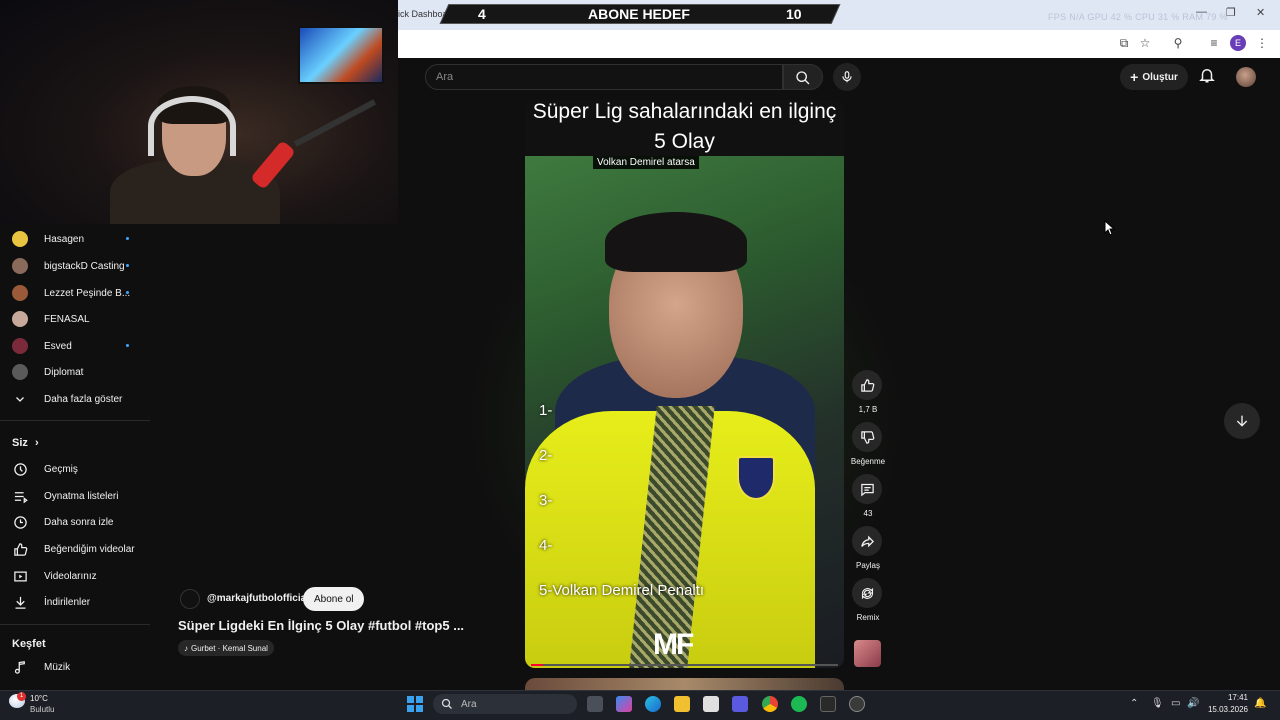 This screenshot has width=1280, height=720. I want to click on weather-badge: 1, so click(21, 696).